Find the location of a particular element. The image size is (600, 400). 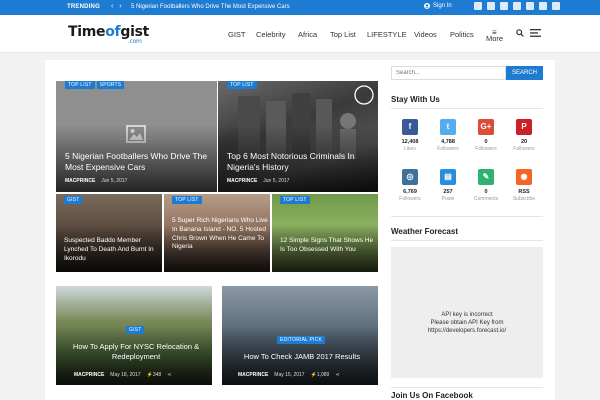

weather-heading: Weather Forecast is located at coordinates (424, 231).